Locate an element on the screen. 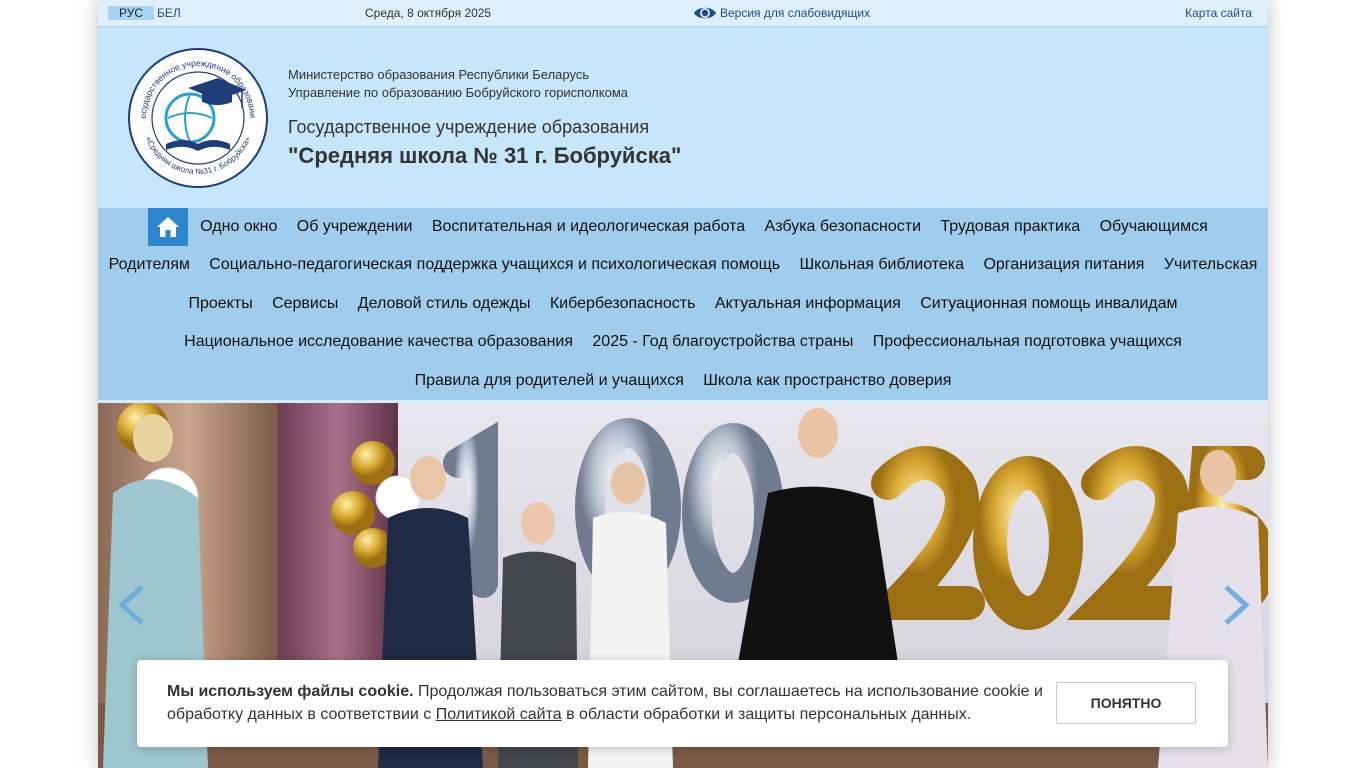 The width and height of the screenshot is (1366, 768). lang-be-button: БЕЛ is located at coordinates (169, 13).